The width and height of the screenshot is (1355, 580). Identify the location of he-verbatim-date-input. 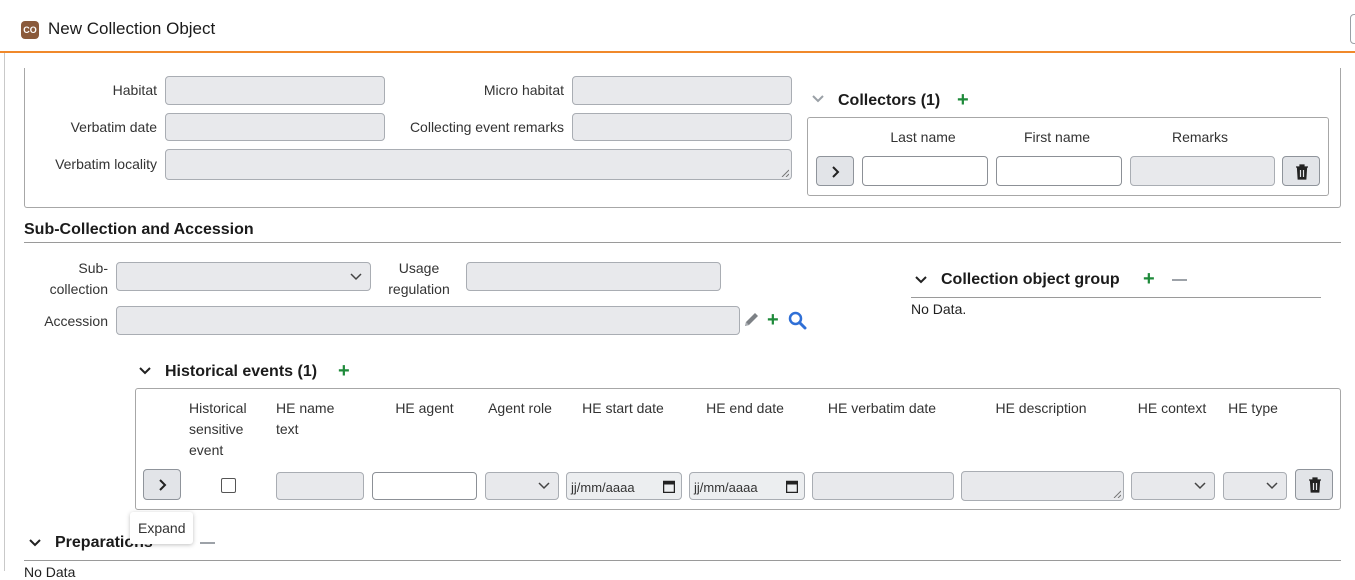
(883, 486).